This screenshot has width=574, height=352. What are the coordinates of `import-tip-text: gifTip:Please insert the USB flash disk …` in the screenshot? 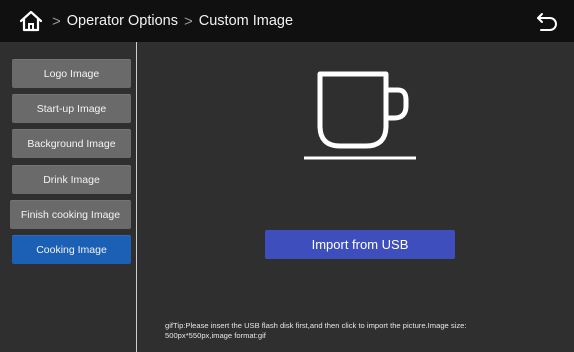 It's located at (365, 330).